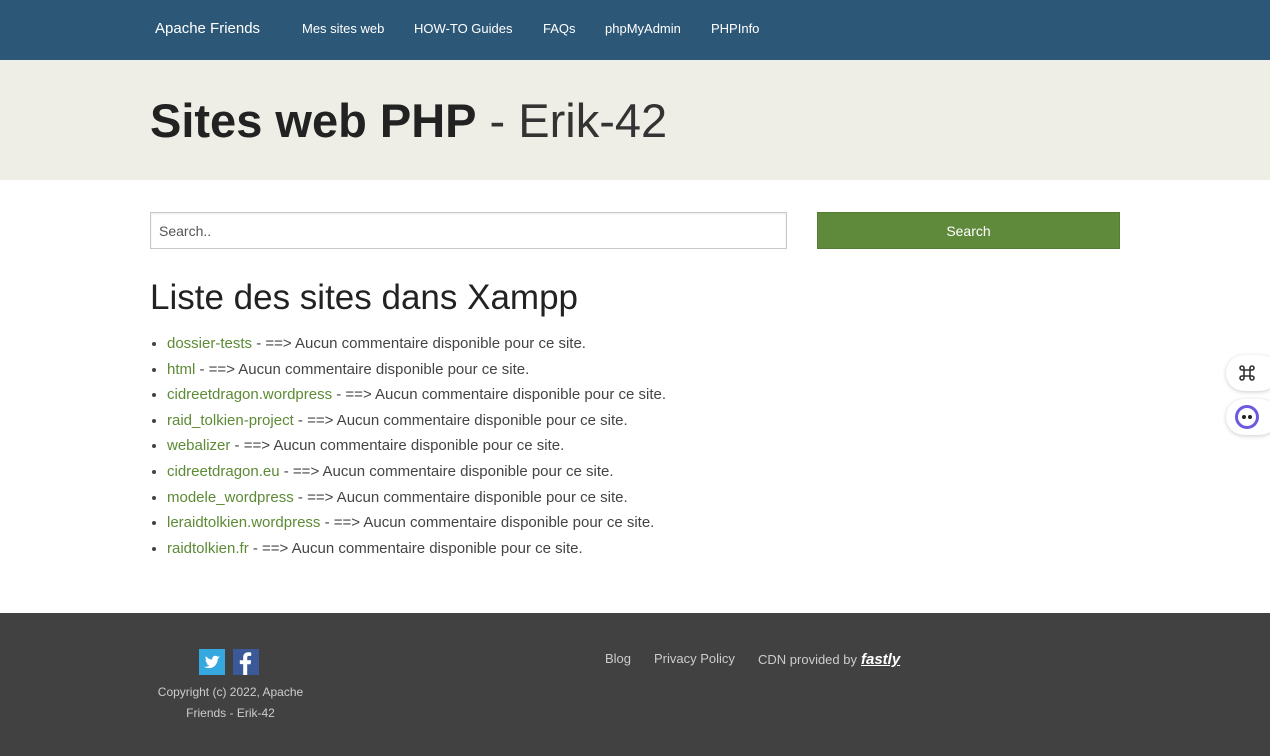 The width and height of the screenshot is (1270, 756). What do you see at coordinates (181, 369) in the screenshot?
I see `site-link: html` at bounding box center [181, 369].